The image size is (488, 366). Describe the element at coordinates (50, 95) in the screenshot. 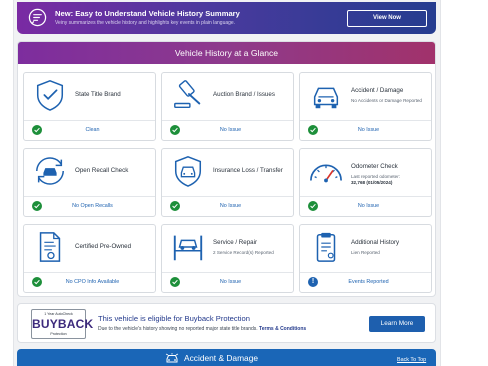

I see `shield-check-icon` at that location.